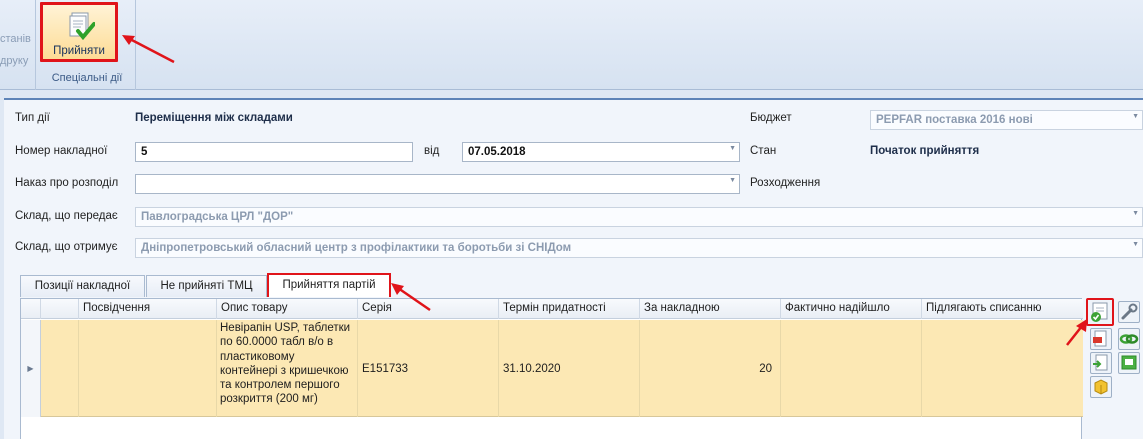 This screenshot has width=1143, height=439. Describe the element at coordinates (60, 309) in the screenshot. I see `grid-header-blank` at that location.